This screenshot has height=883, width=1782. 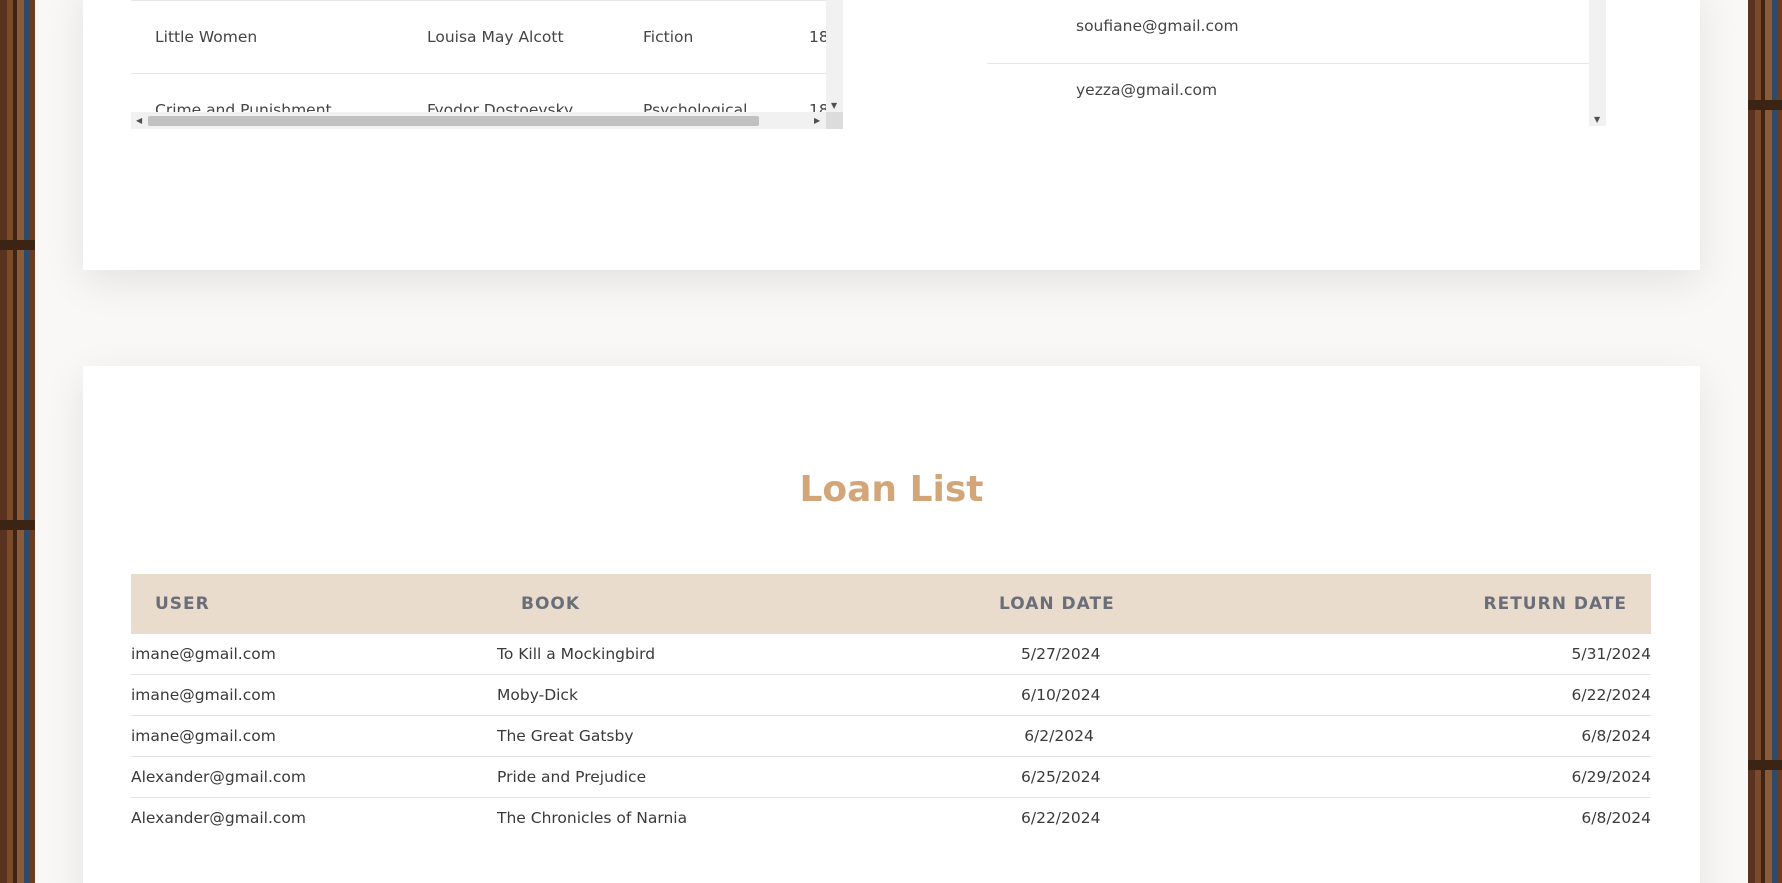 What do you see at coordinates (891, 604) in the screenshot?
I see `loan-table-header: USER BOOK LOAN DATE RETURN DATE` at bounding box center [891, 604].